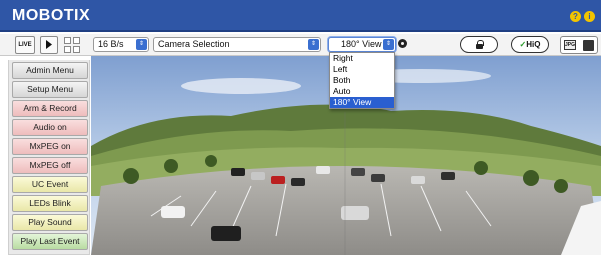 This screenshot has width=601, height=255. What do you see at coordinates (50, 241) in the screenshot?
I see `play-last-event-button: Play Last Event` at bounding box center [50, 241].